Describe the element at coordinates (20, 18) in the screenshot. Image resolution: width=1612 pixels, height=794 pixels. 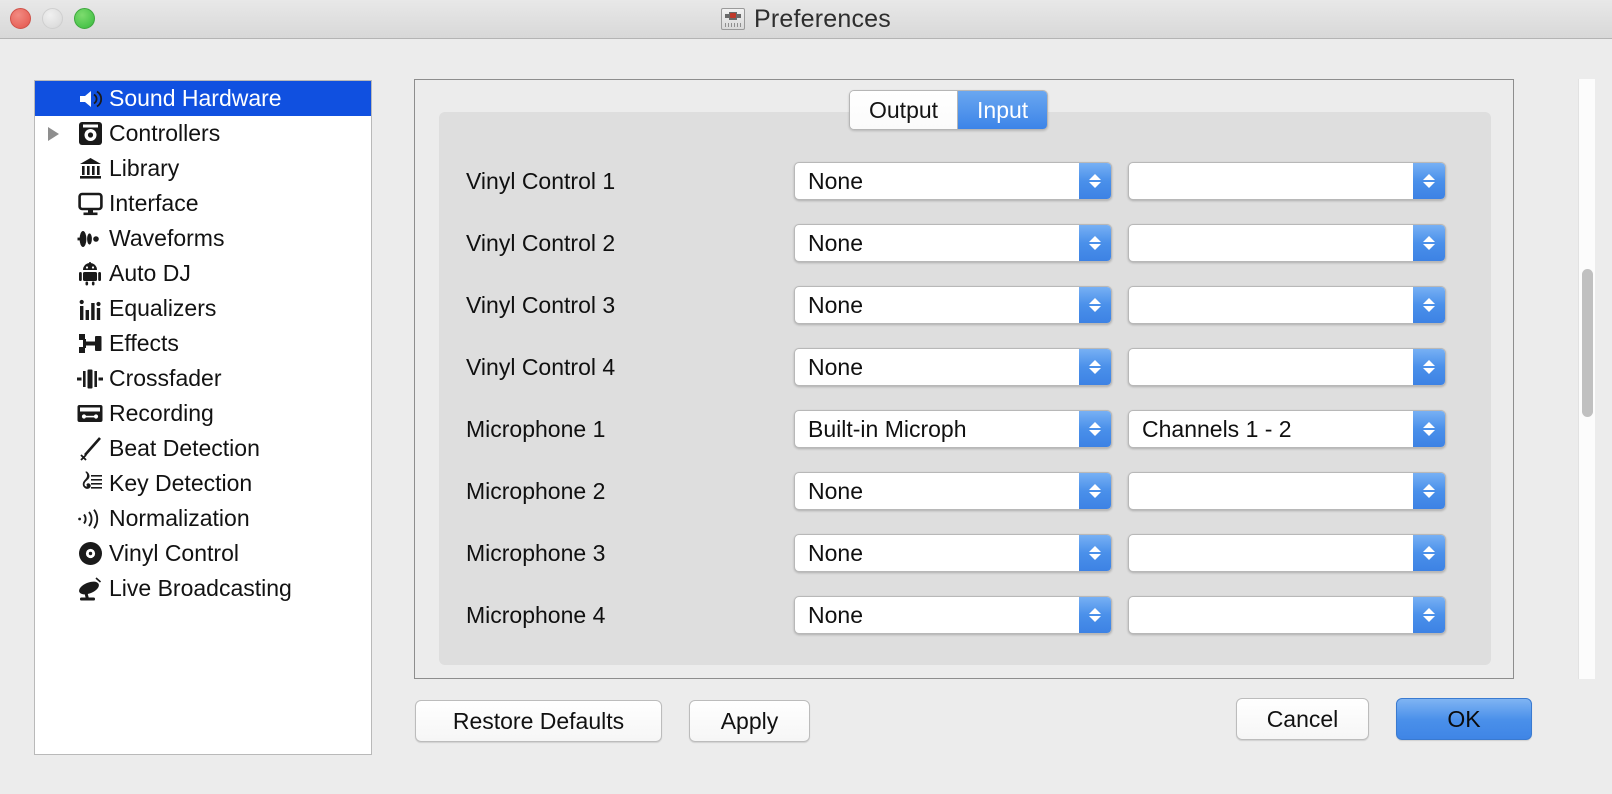
I see `close-window-button` at that location.